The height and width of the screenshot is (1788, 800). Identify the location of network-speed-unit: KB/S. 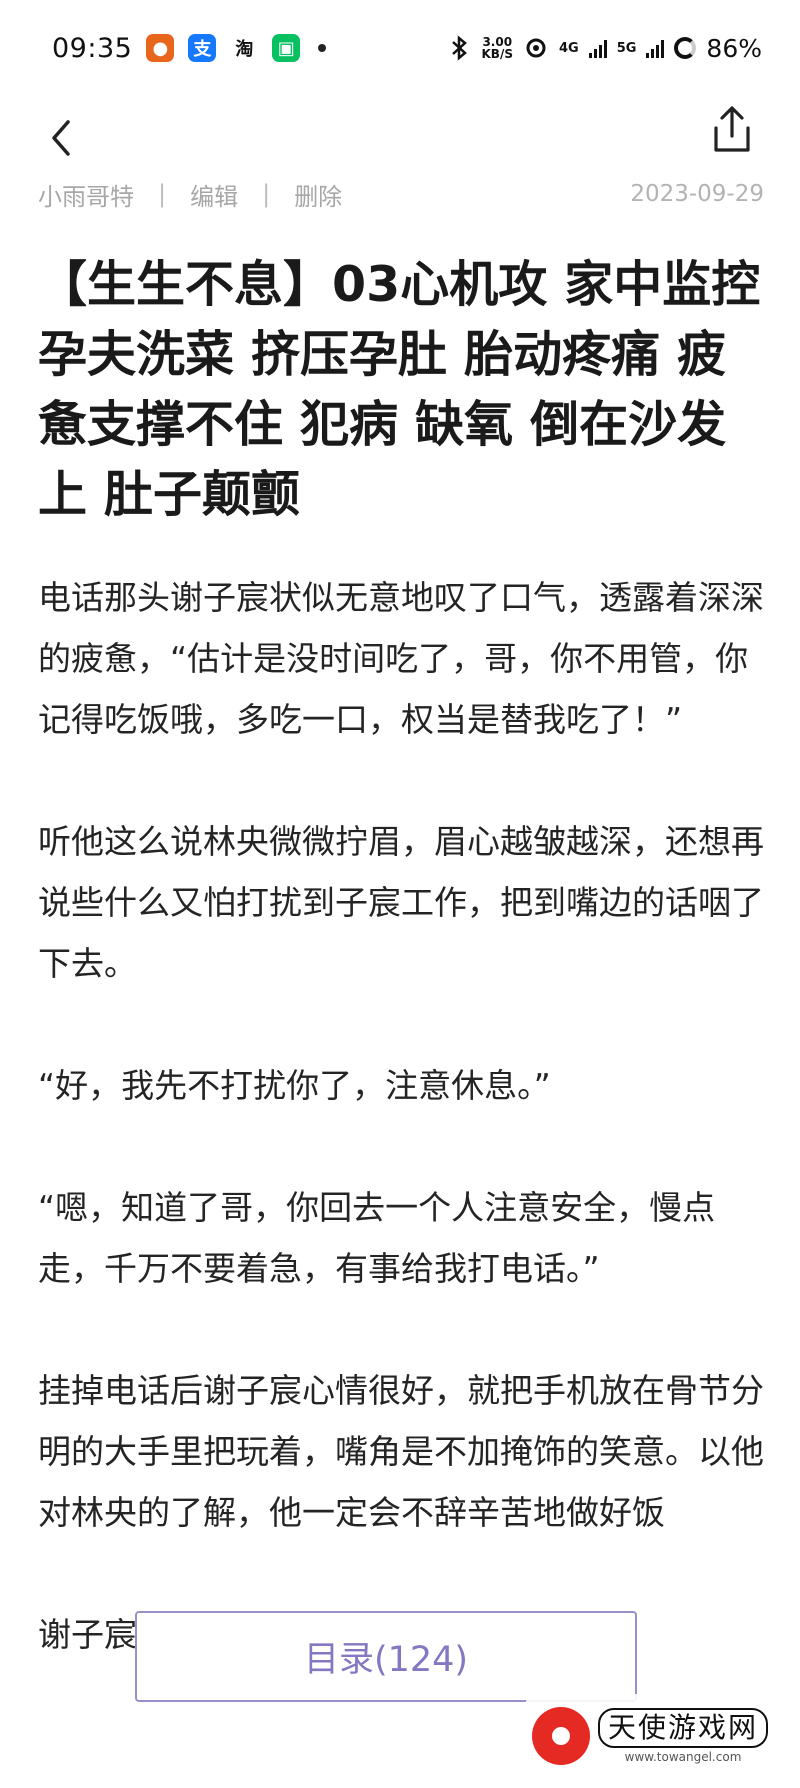
(497, 54).